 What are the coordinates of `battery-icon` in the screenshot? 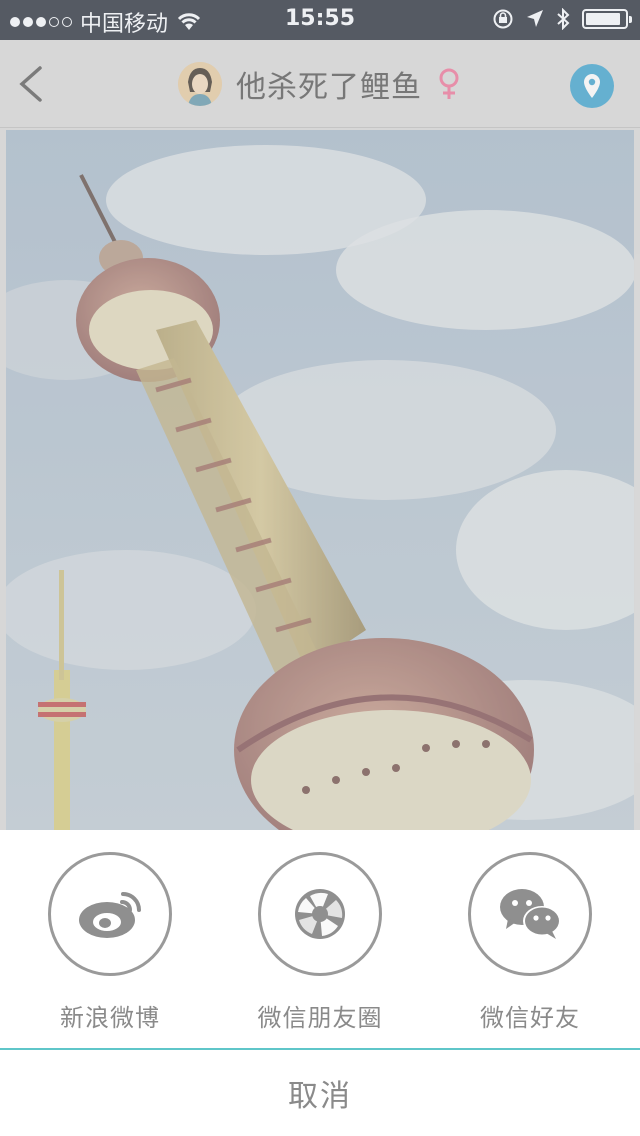 It's located at (607, 19).